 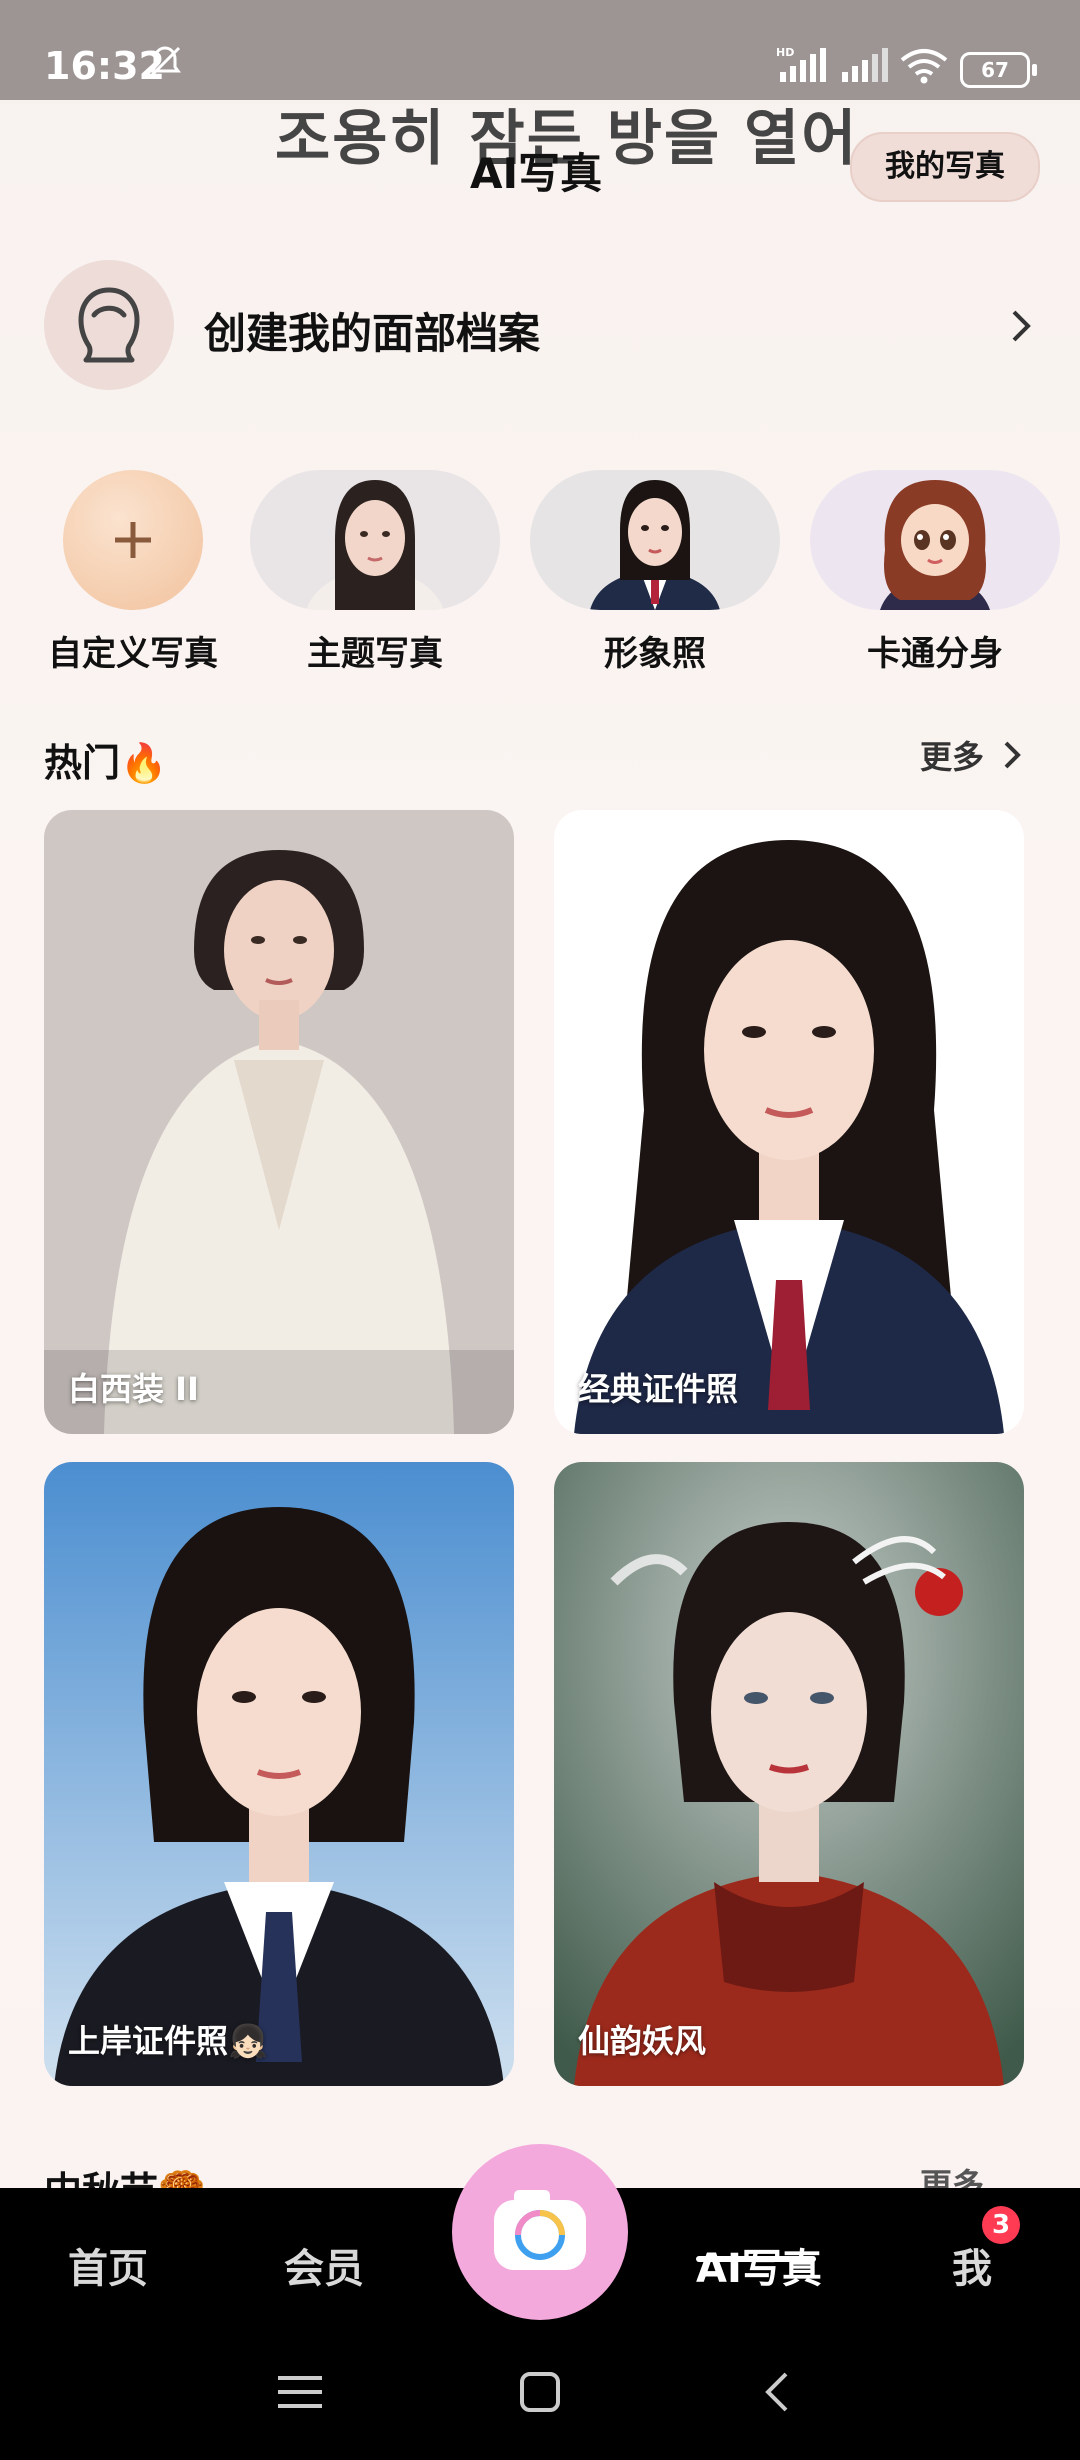 What do you see at coordinates (133, 654) in the screenshot?
I see `category-label: 自定义写真` at bounding box center [133, 654].